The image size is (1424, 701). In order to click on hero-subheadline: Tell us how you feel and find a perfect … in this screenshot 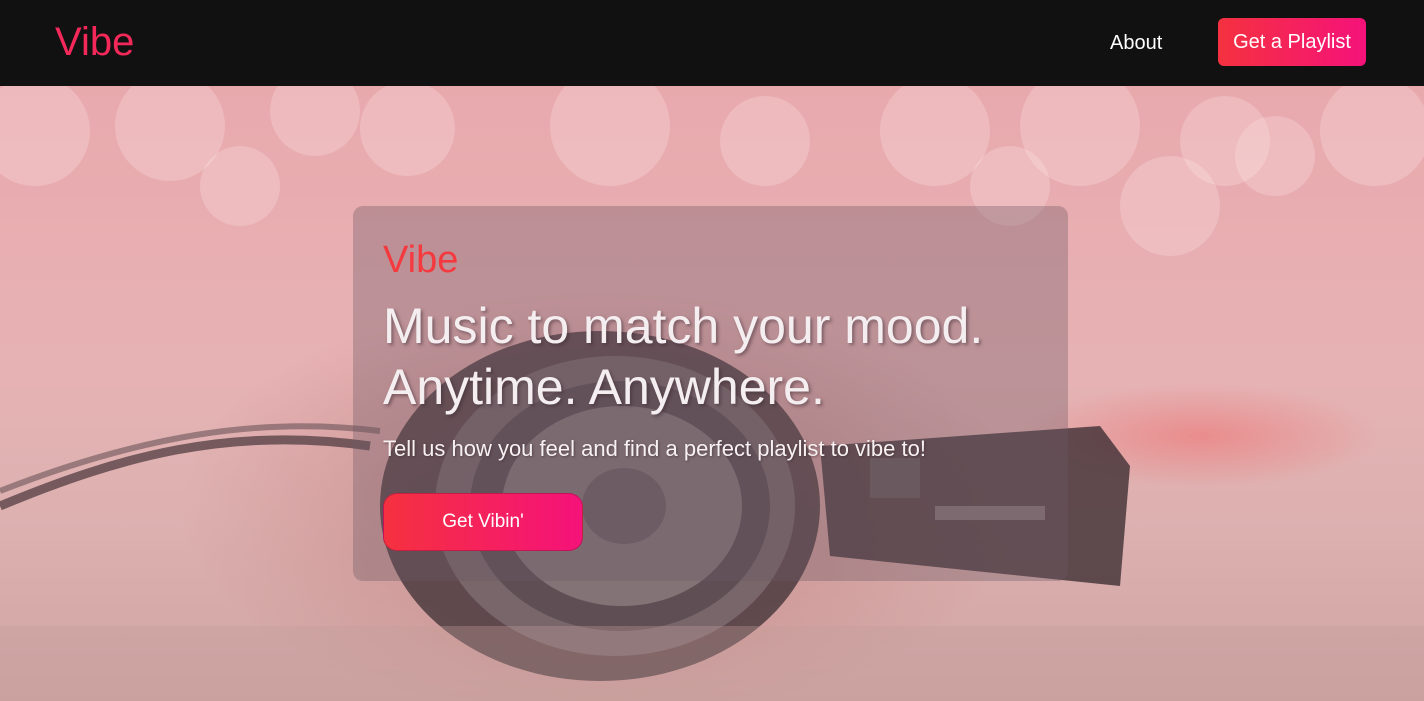, I will do `click(654, 448)`.